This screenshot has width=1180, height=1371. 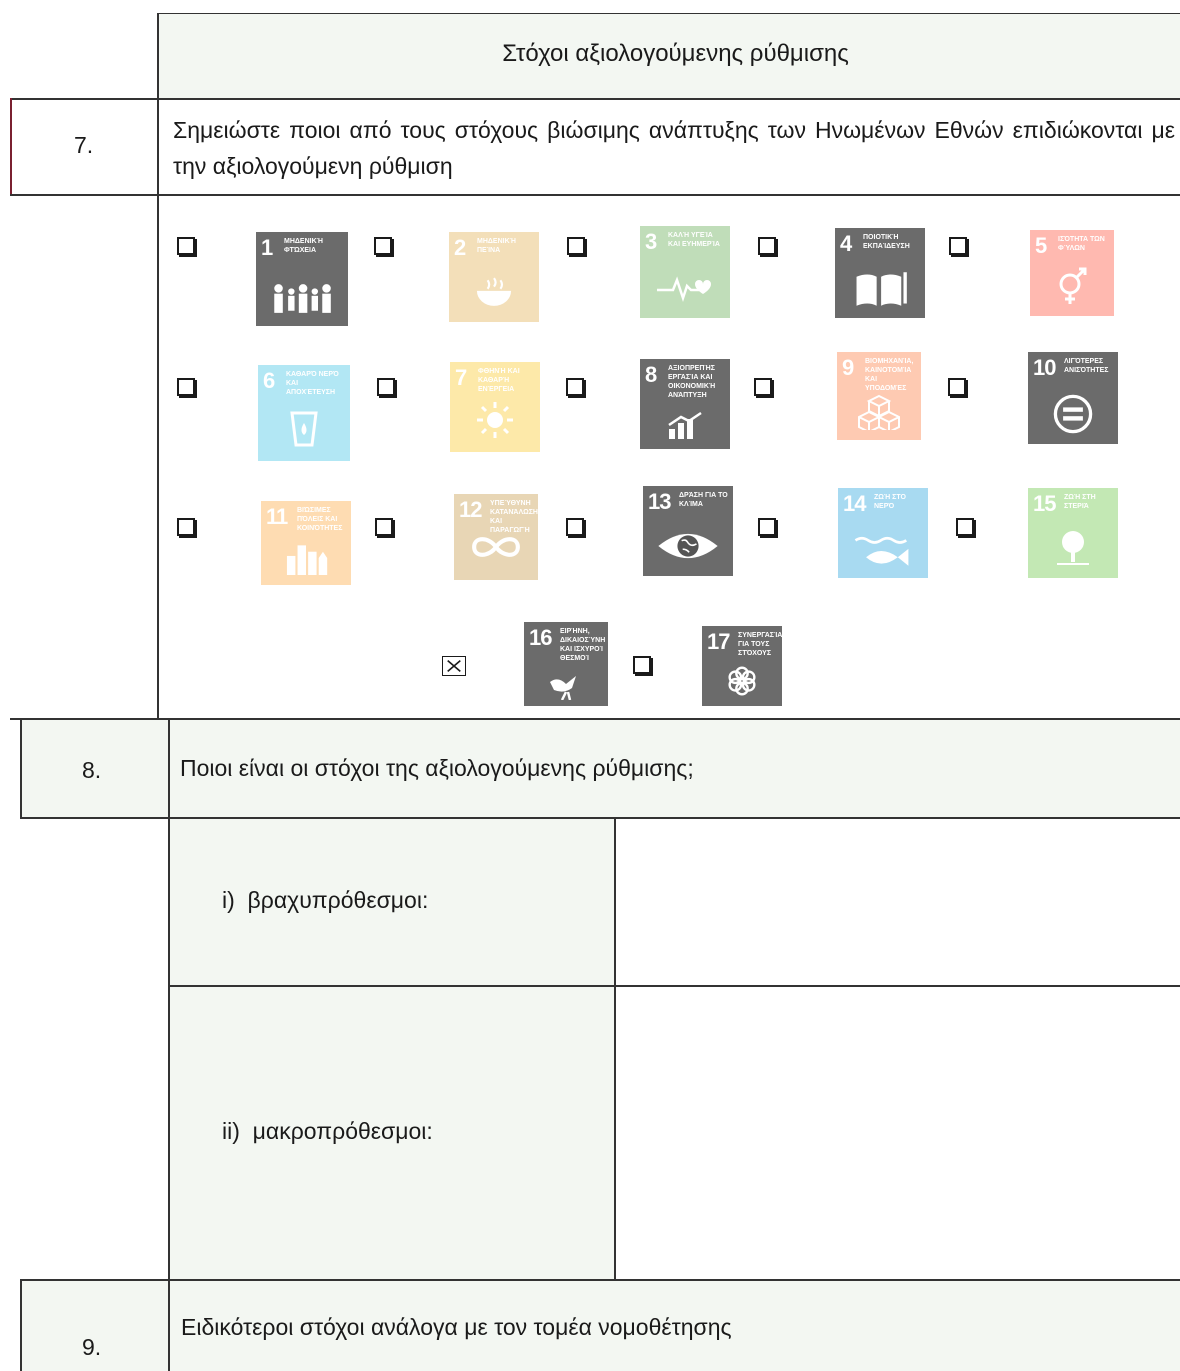 What do you see at coordinates (760, 644) in the screenshot?
I see `sdg-caption: Συνεργασία για τους στόχους` at bounding box center [760, 644].